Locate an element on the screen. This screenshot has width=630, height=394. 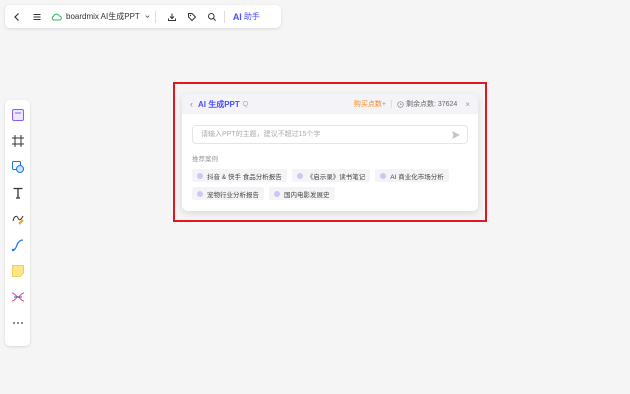
tool-mindmap is located at coordinates (18, 297).